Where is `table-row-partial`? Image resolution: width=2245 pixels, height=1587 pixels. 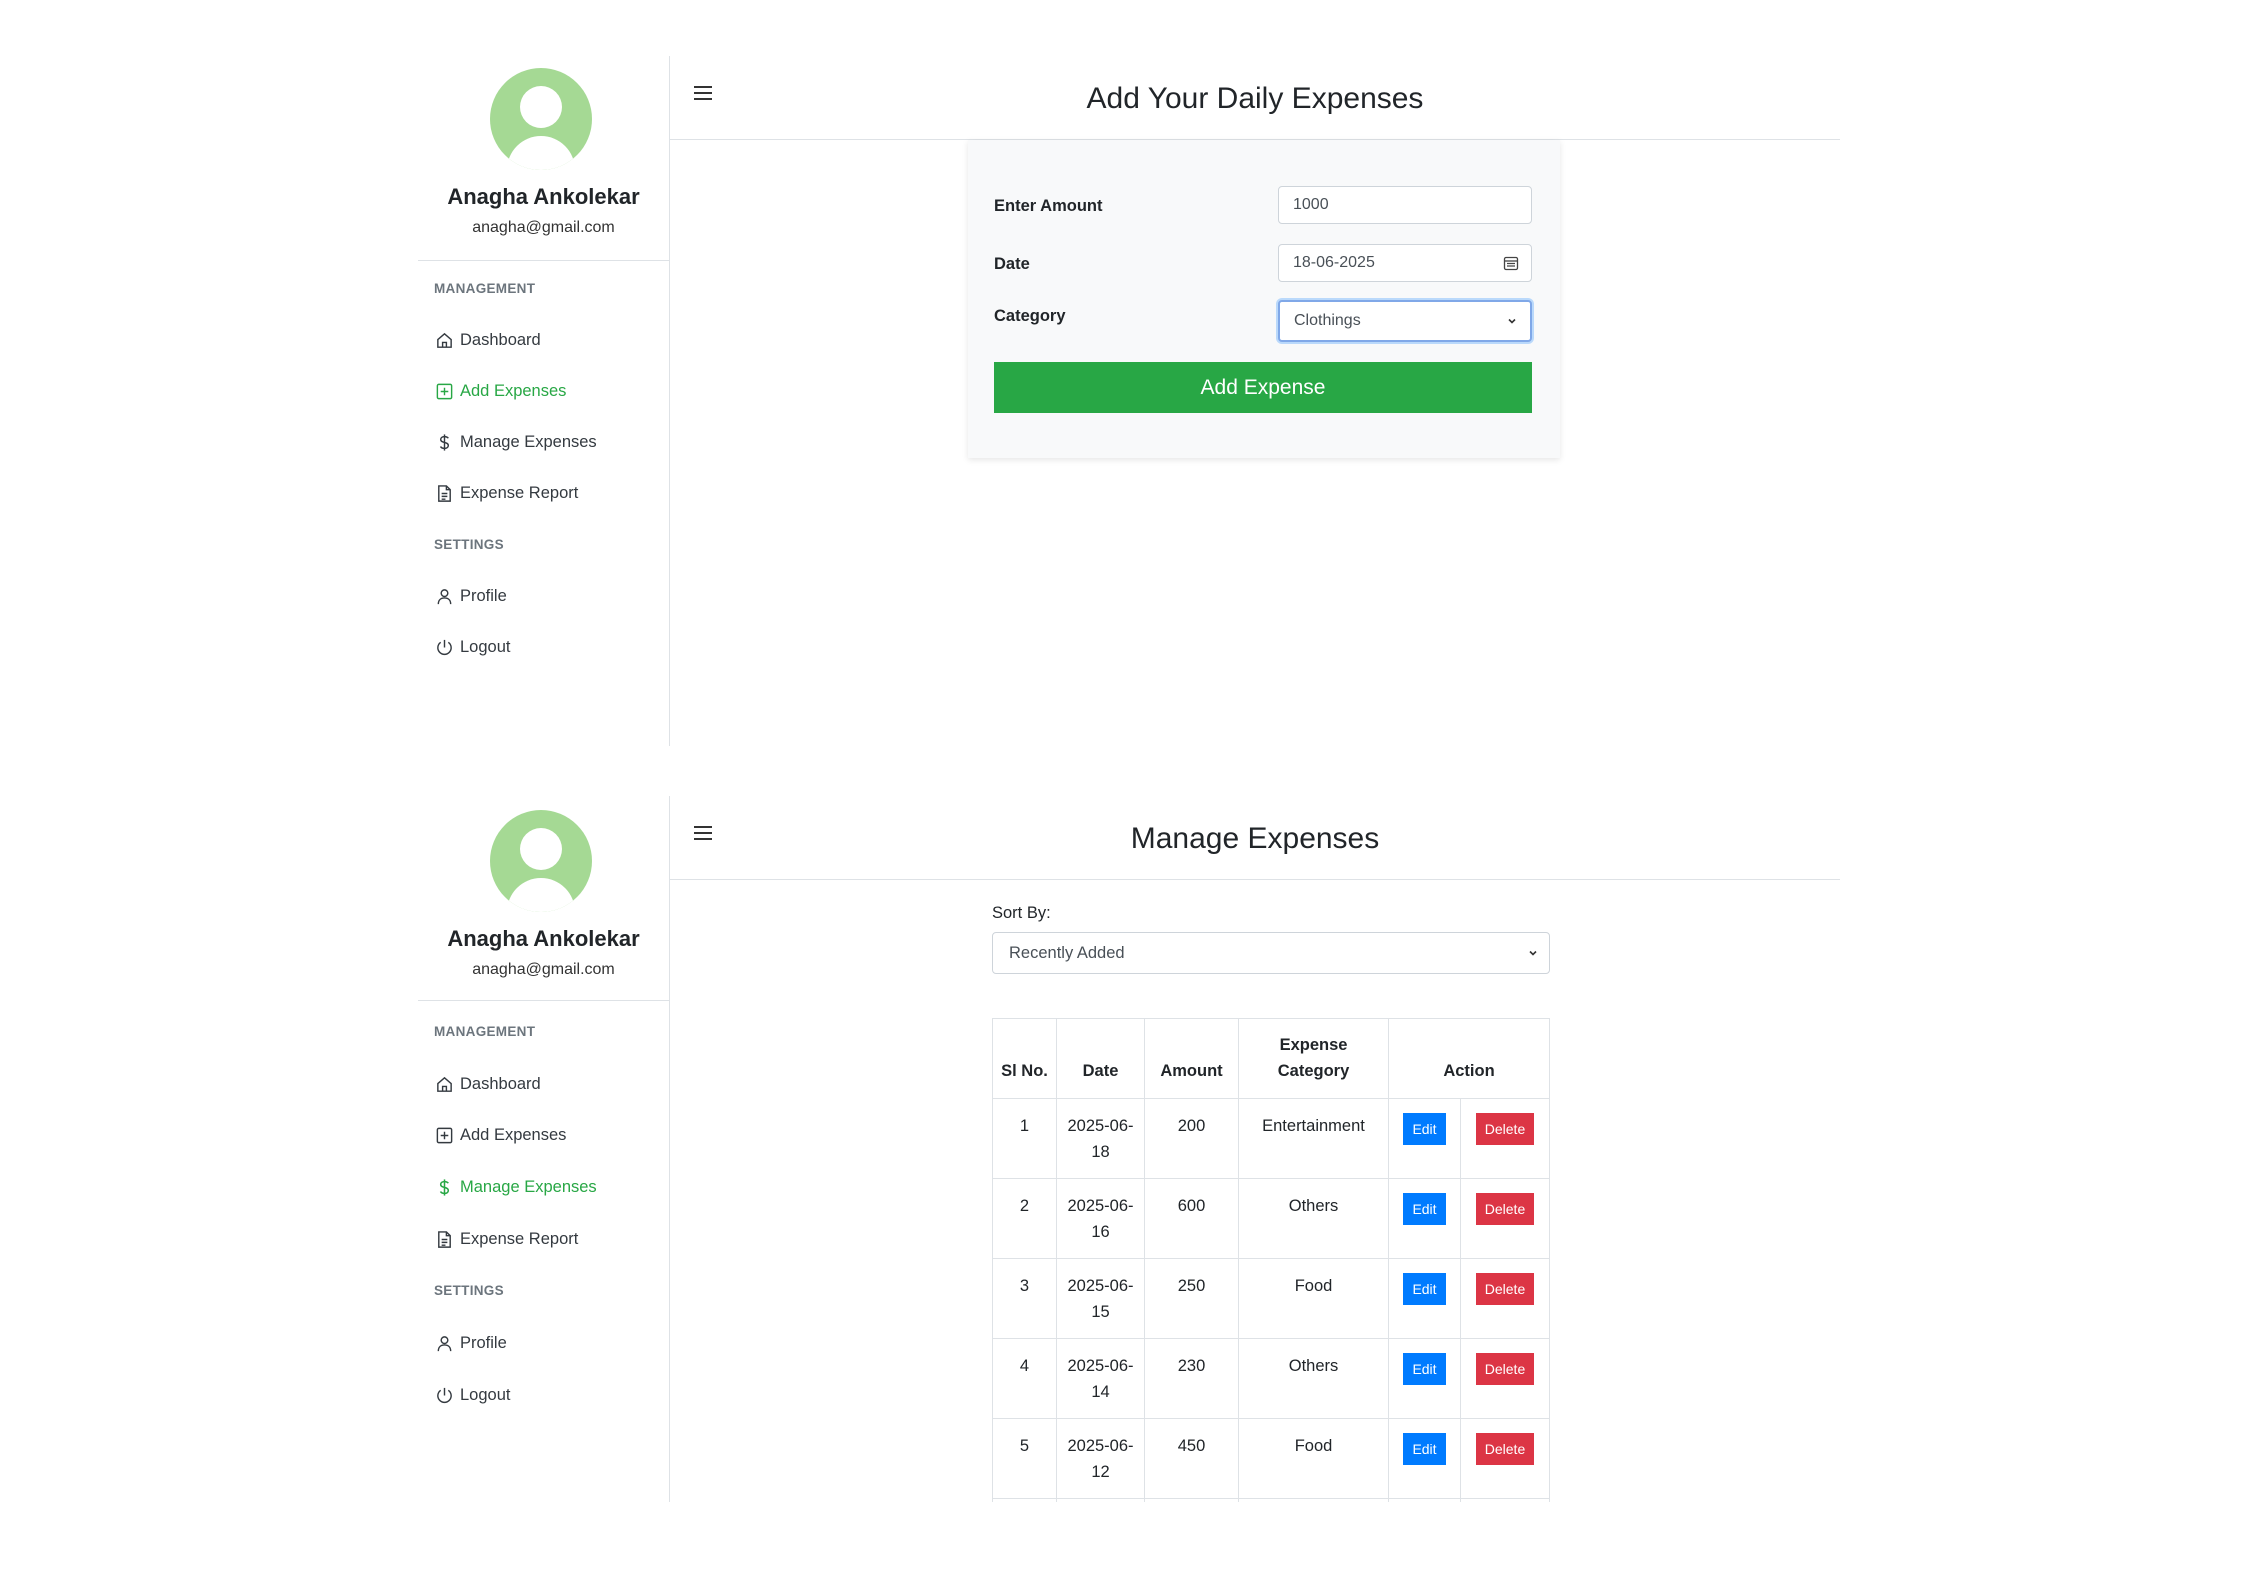
table-row-partial is located at coordinates (1271, 1500).